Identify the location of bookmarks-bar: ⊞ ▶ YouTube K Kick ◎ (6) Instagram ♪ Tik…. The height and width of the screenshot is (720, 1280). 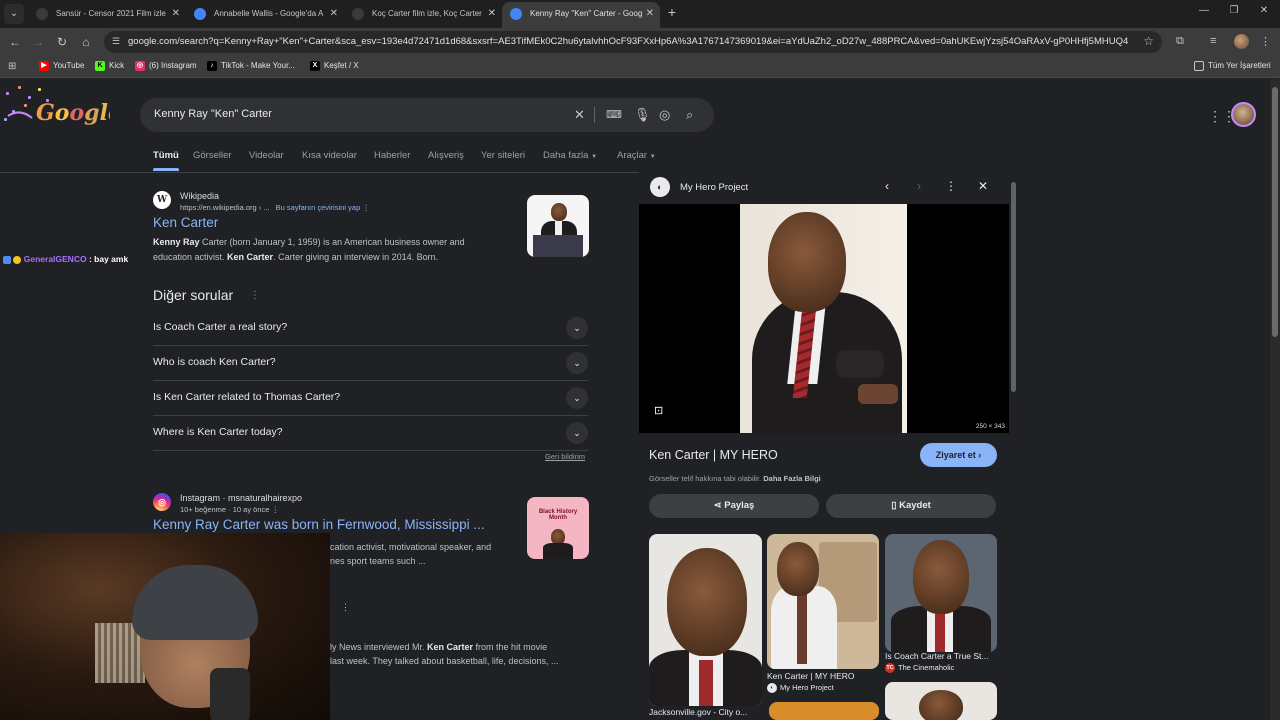
(640, 67).